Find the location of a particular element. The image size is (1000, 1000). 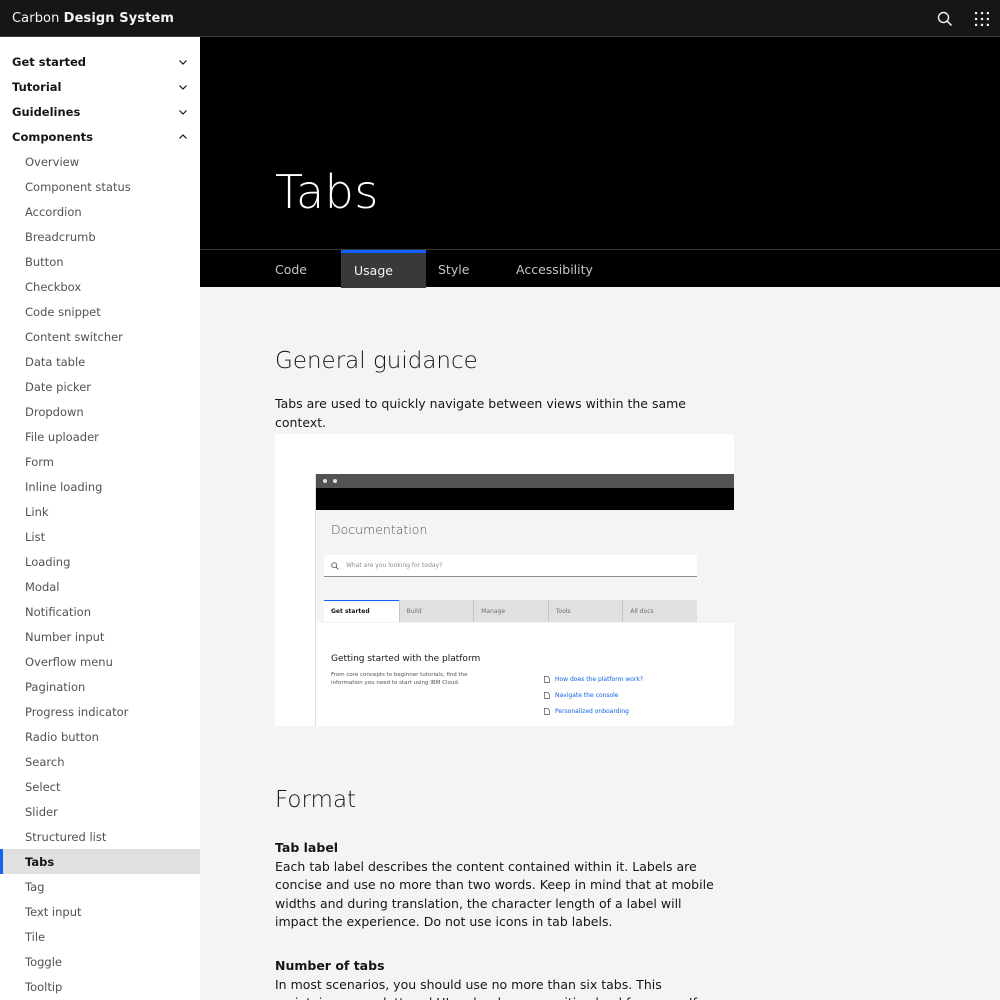

sidebar-item-file-uploader: File uploader is located at coordinates (100, 436).